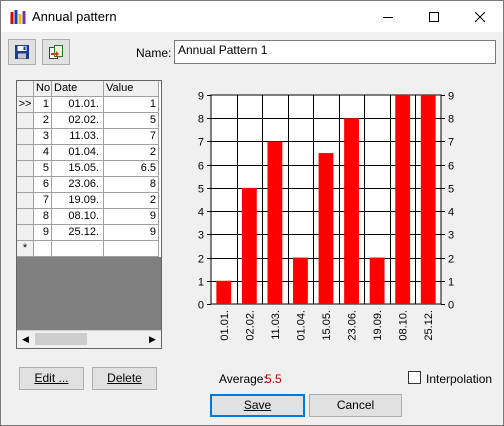 This screenshot has width=504, height=426. What do you see at coordinates (451, 236) in the screenshot?
I see `y-tick-label-right: 3` at bounding box center [451, 236].